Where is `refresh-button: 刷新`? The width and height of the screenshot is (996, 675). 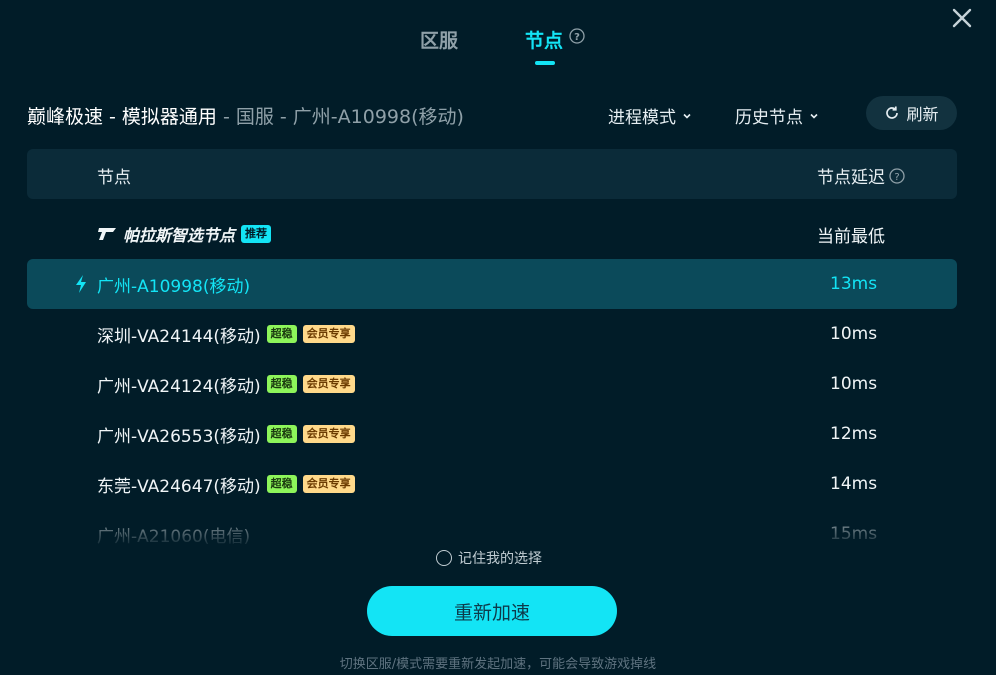 refresh-button: 刷新 is located at coordinates (911, 113).